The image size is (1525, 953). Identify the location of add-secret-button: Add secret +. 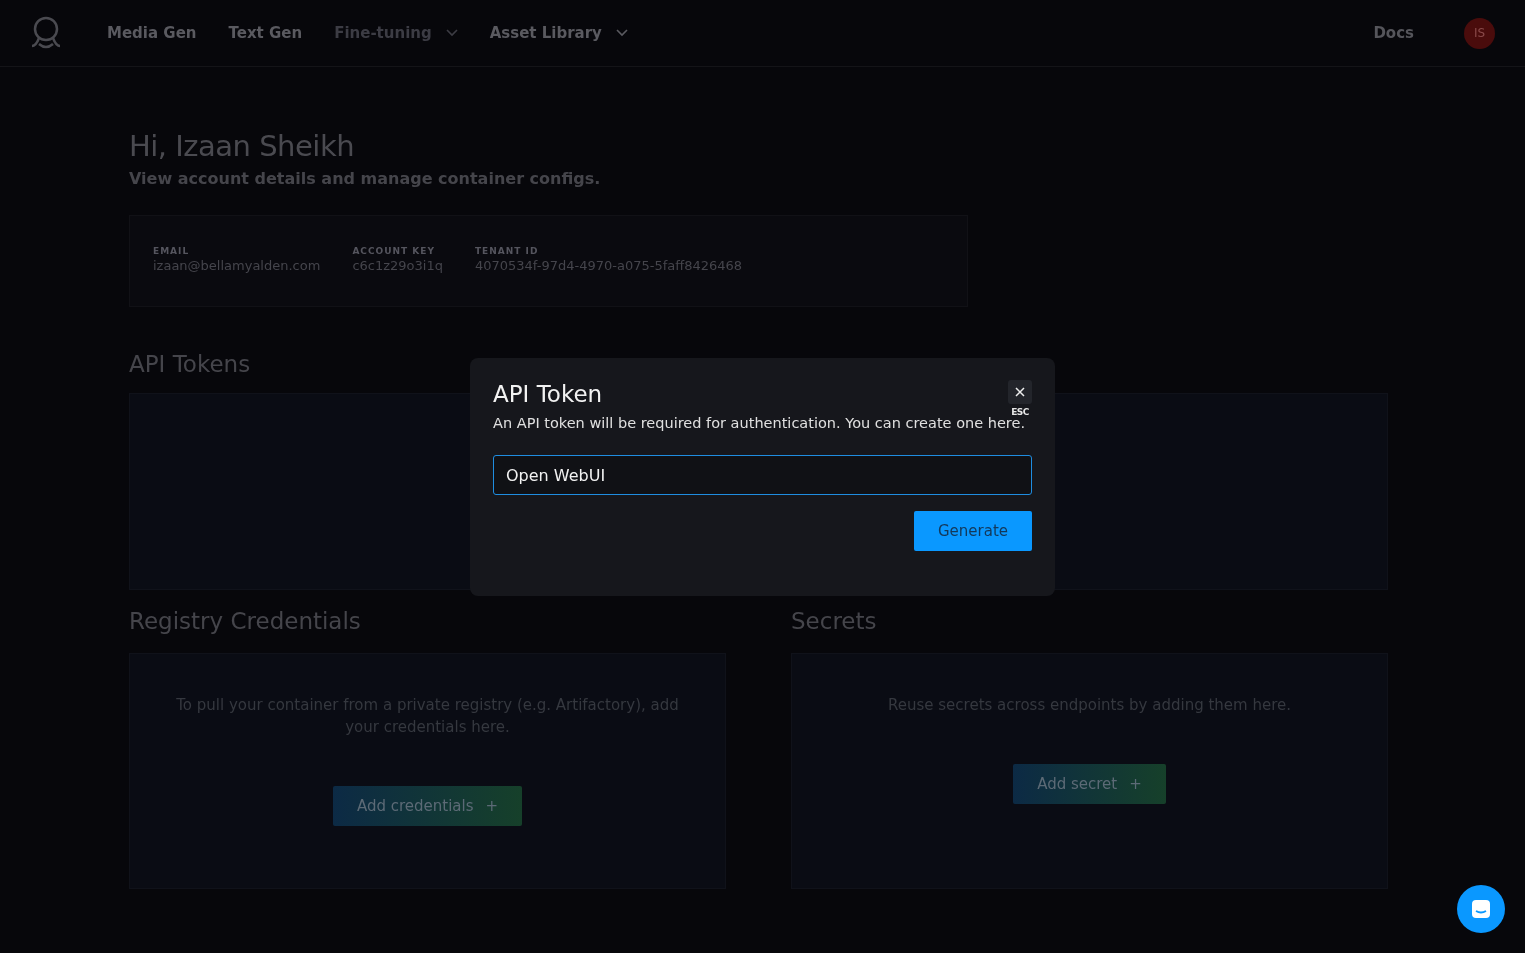
(1089, 784).